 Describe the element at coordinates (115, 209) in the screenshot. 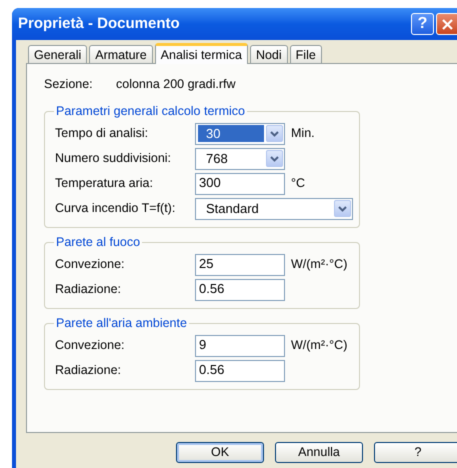

I see `field-label: Curva incendio T=f(t):` at that location.